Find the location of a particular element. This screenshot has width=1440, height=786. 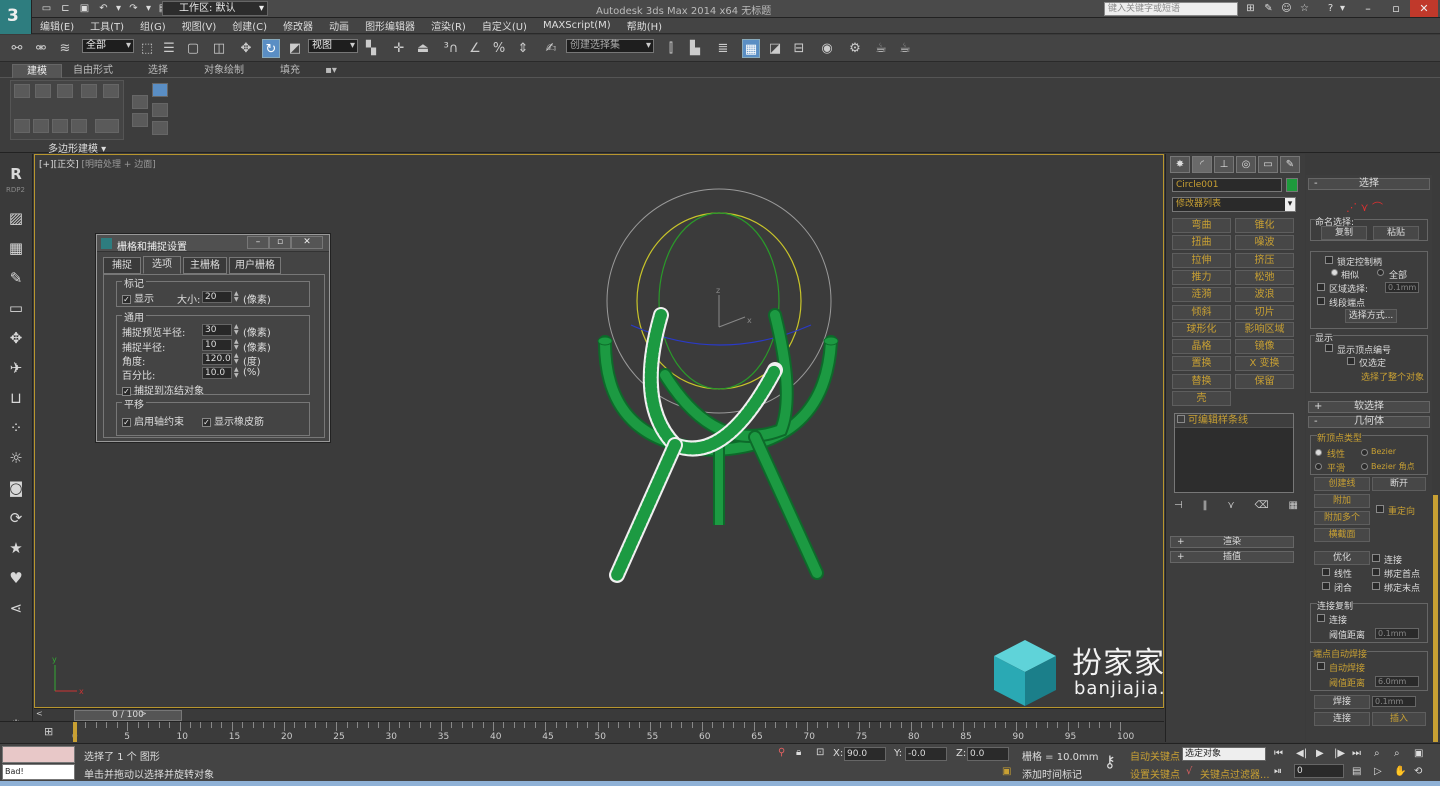

create-tab-icon: ✸ is located at coordinates (1180, 164).